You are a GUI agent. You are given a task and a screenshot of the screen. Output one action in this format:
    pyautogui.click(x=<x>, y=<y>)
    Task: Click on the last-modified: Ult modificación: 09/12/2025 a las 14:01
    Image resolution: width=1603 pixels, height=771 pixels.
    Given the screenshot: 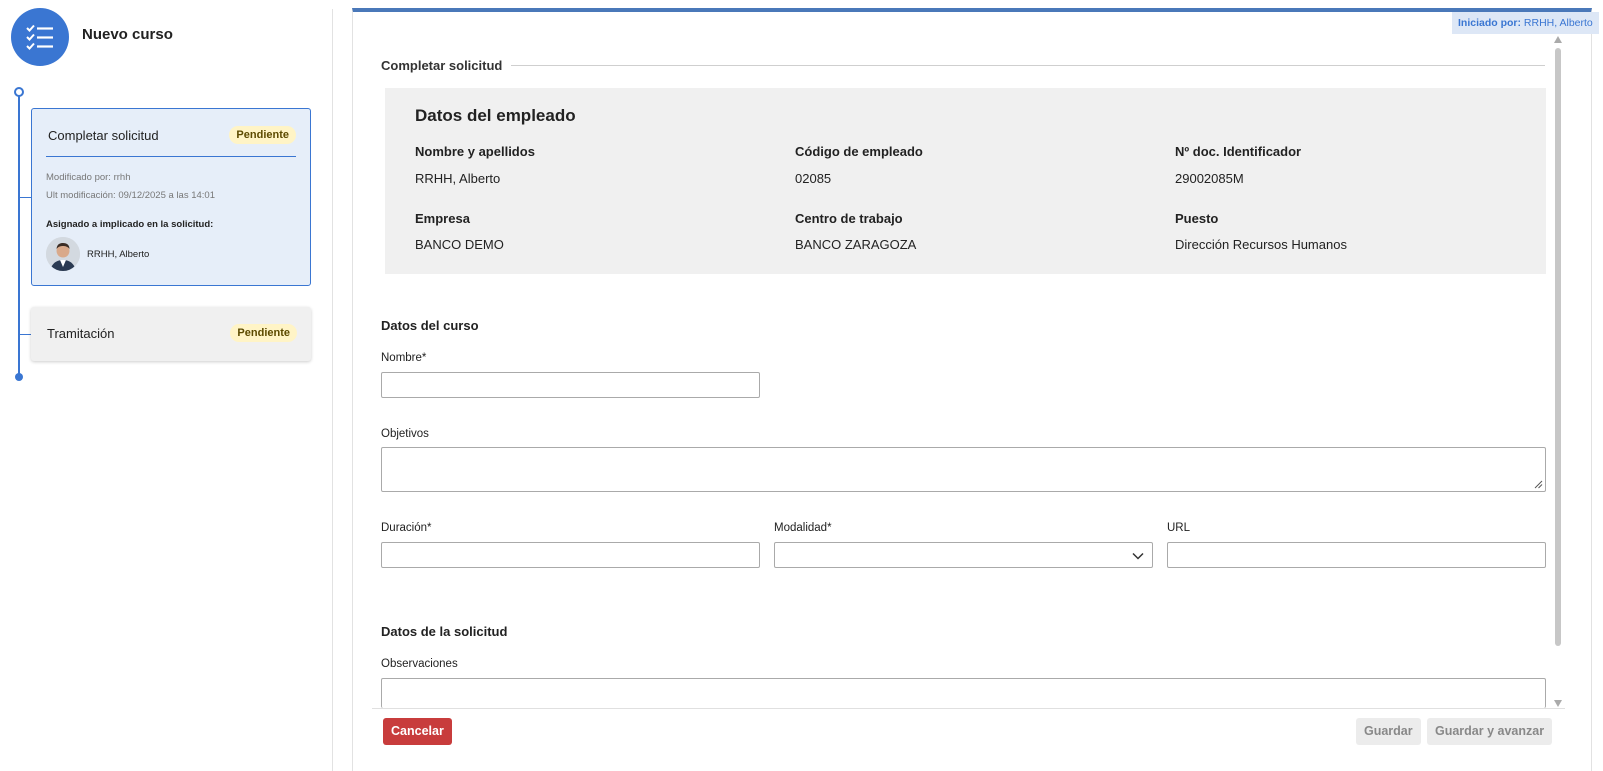 What is the action you would take?
    pyautogui.click(x=130, y=195)
    